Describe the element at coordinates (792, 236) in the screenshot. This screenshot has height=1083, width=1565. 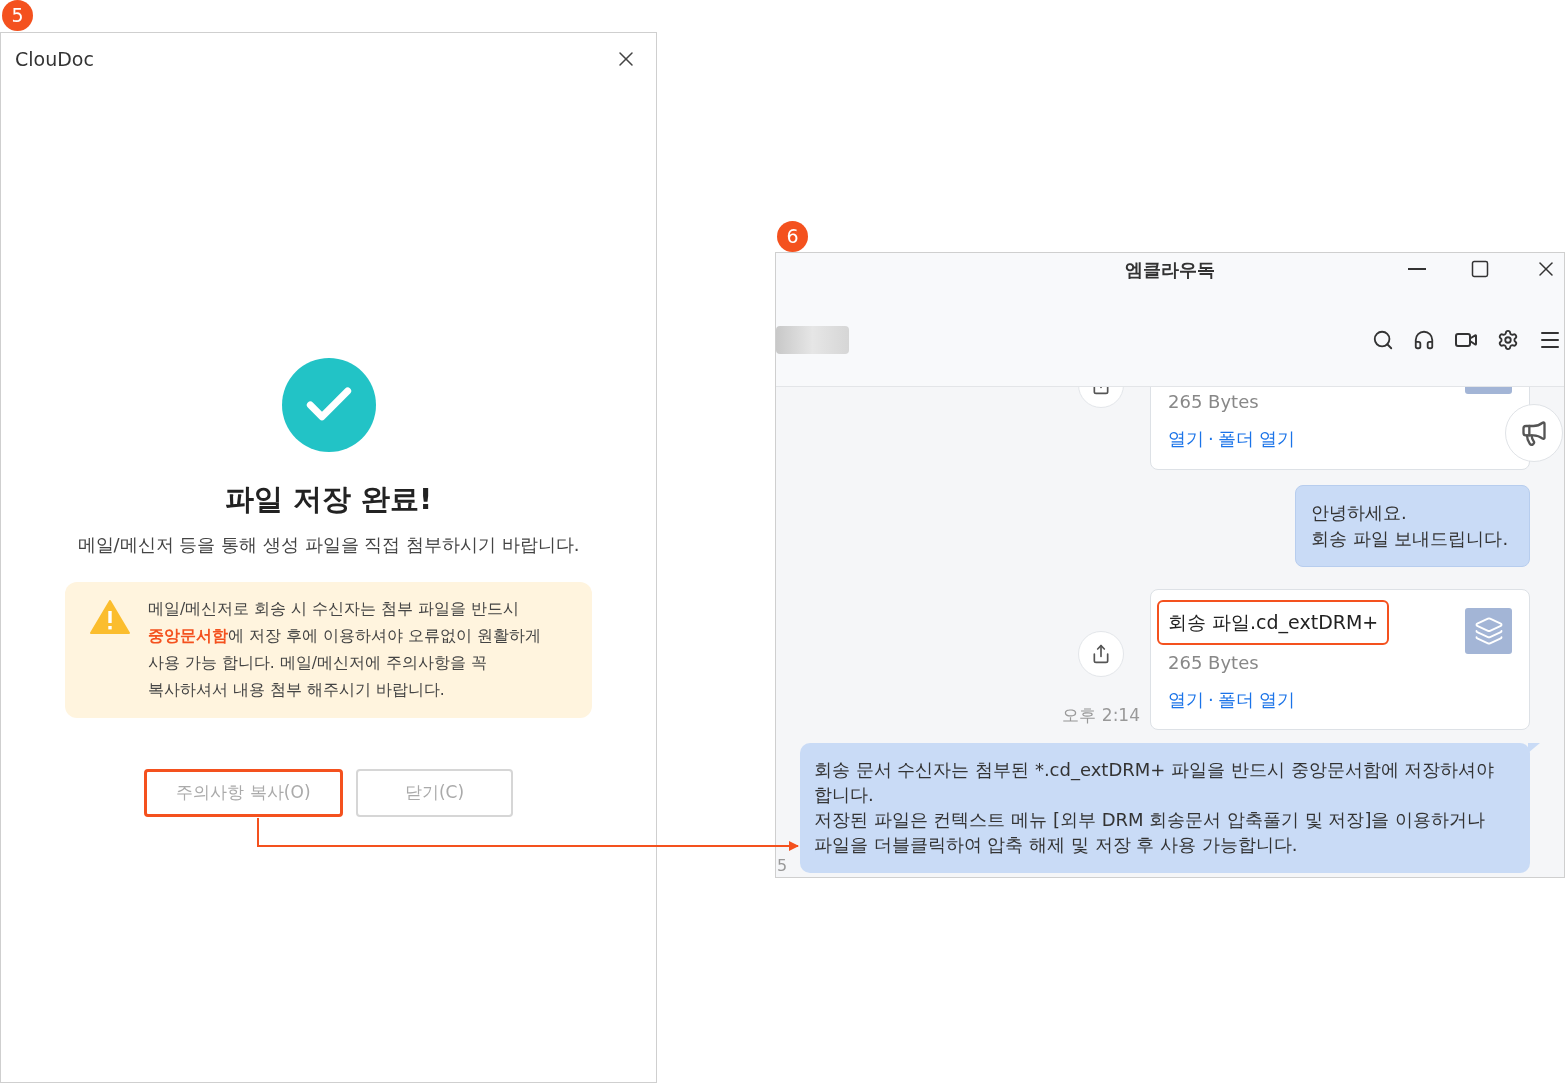
I see `step-number-badge: 6` at that location.